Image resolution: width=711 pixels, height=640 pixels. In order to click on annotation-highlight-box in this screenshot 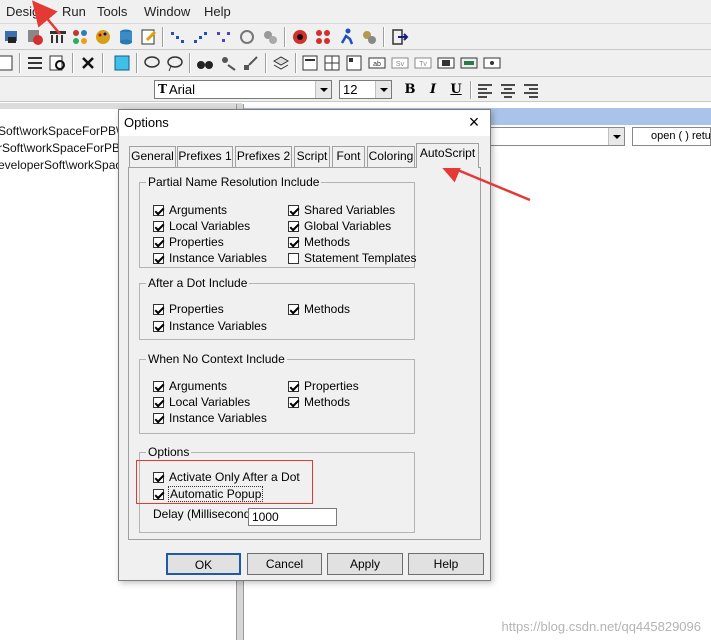, I will do `click(224, 482)`.